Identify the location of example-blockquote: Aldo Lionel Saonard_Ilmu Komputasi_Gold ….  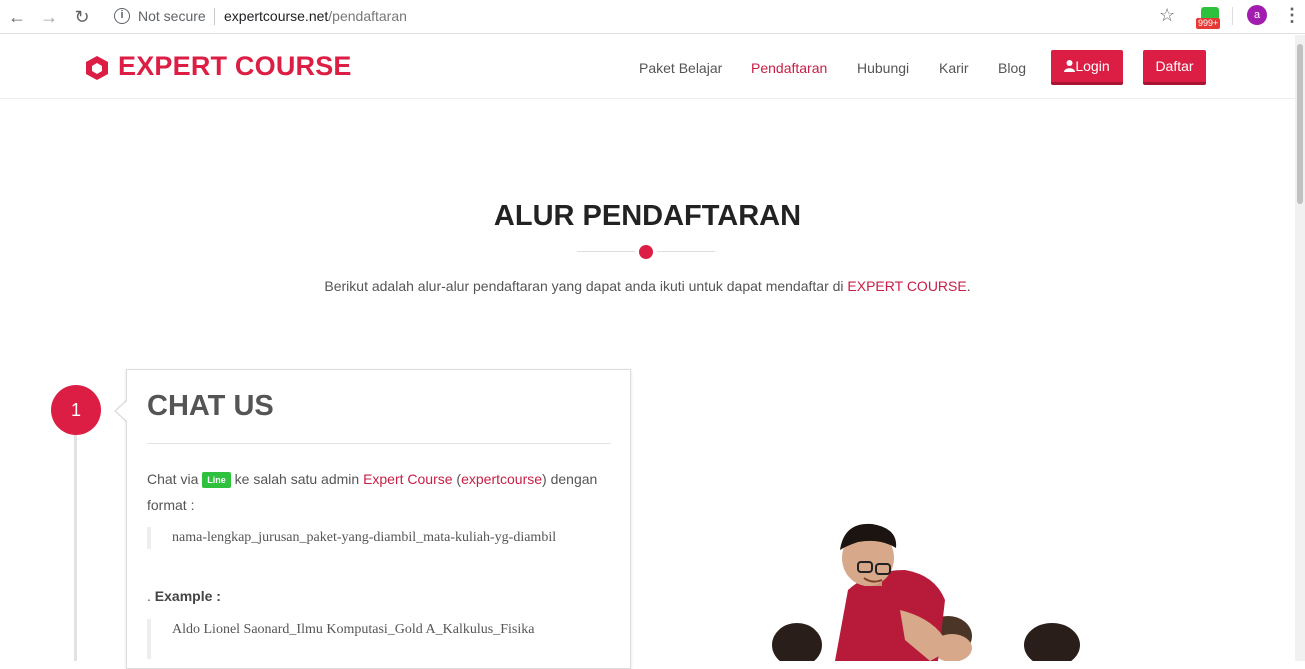
(379, 639).